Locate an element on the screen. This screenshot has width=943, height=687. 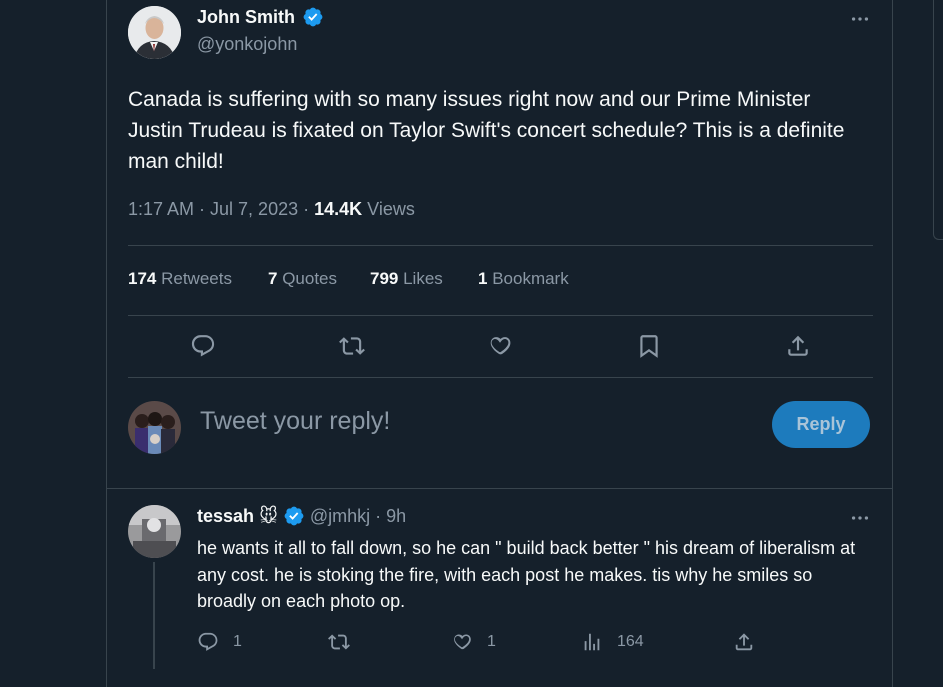
retweets-stat: 174 Retweets is located at coordinates (180, 279).